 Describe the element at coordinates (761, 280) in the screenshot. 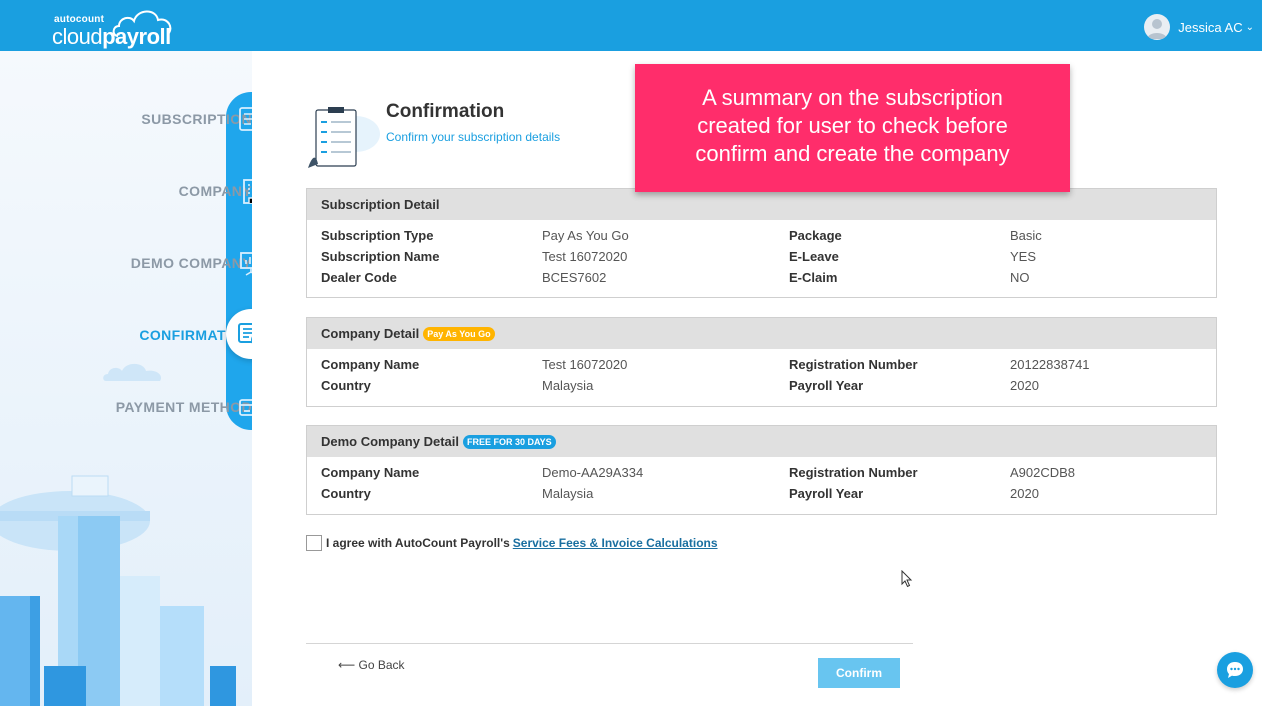

I see `table-row: Dealer Code BCES7602 E-Claim NO` at that location.